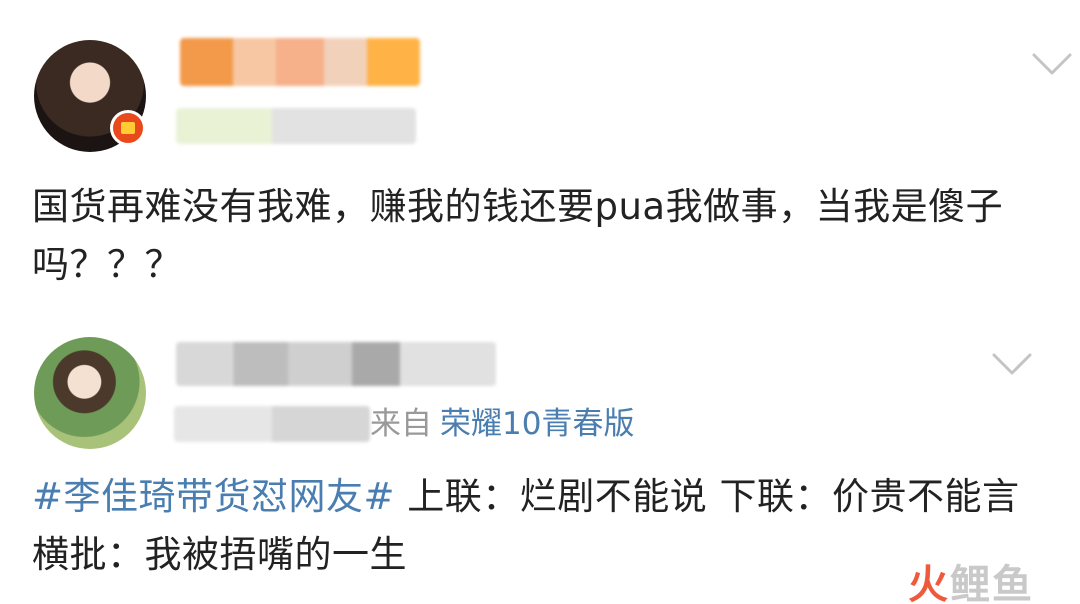 The height and width of the screenshot is (604, 1080). Describe the element at coordinates (537, 424) in the screenshot. I see `source-device-link: 荣耀10青春版` at that location.